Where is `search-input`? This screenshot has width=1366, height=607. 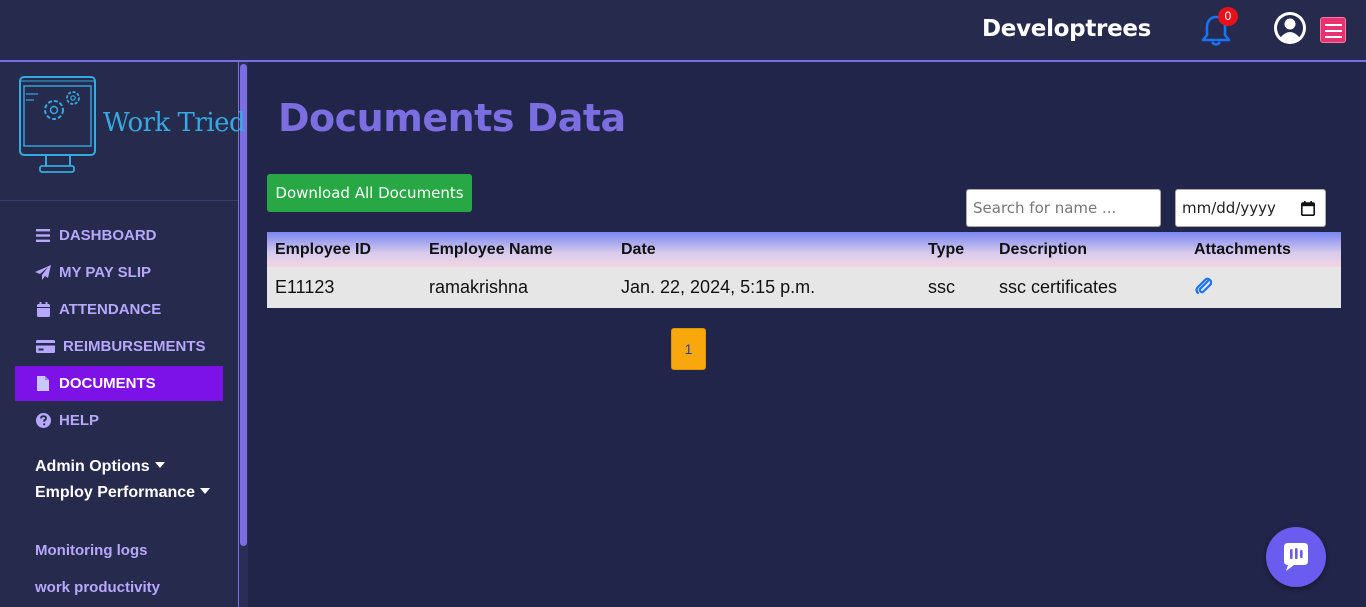
search-input is located at coordinates (1063, 208).